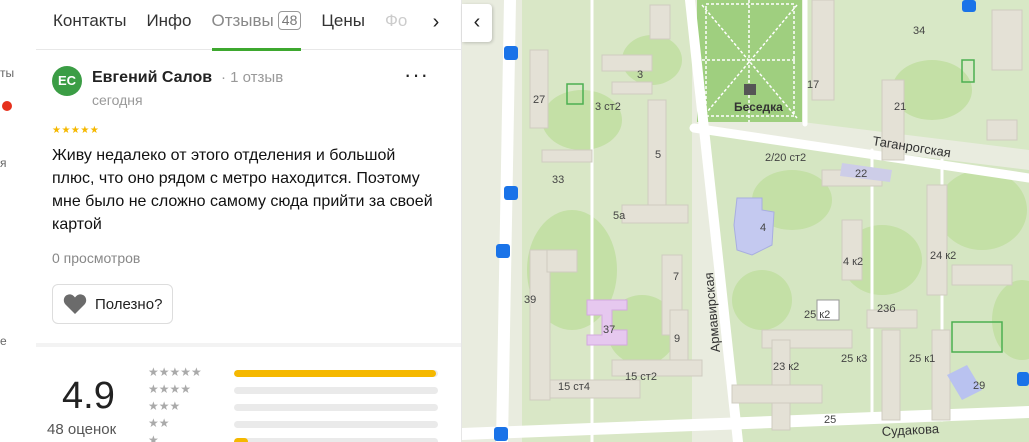 This screenshot has height=442, width=1029. What do you see at coordinates (539, 100) in the screenshot?
I see `house-number: 27` at bounding box center [539, 100].